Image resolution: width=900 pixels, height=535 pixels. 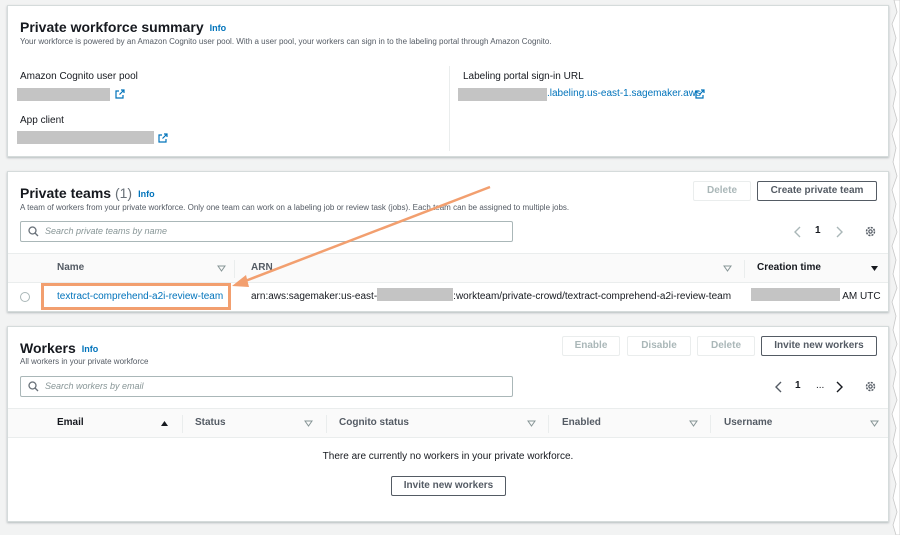 I want to click on column-email: Email, so click(x=70, y=424).